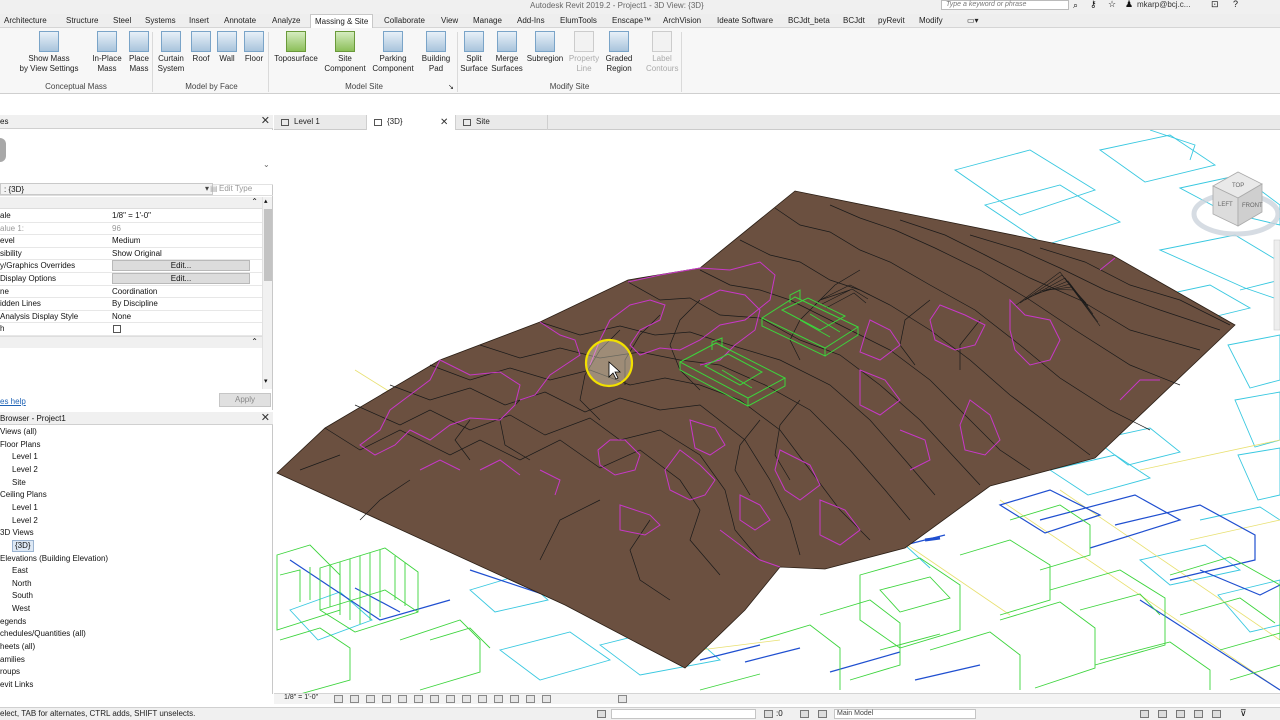  What do you see at coordinates (201, 47) in the screenshot?
I see `roof-button: Roof` at bounding box center [201, 47].